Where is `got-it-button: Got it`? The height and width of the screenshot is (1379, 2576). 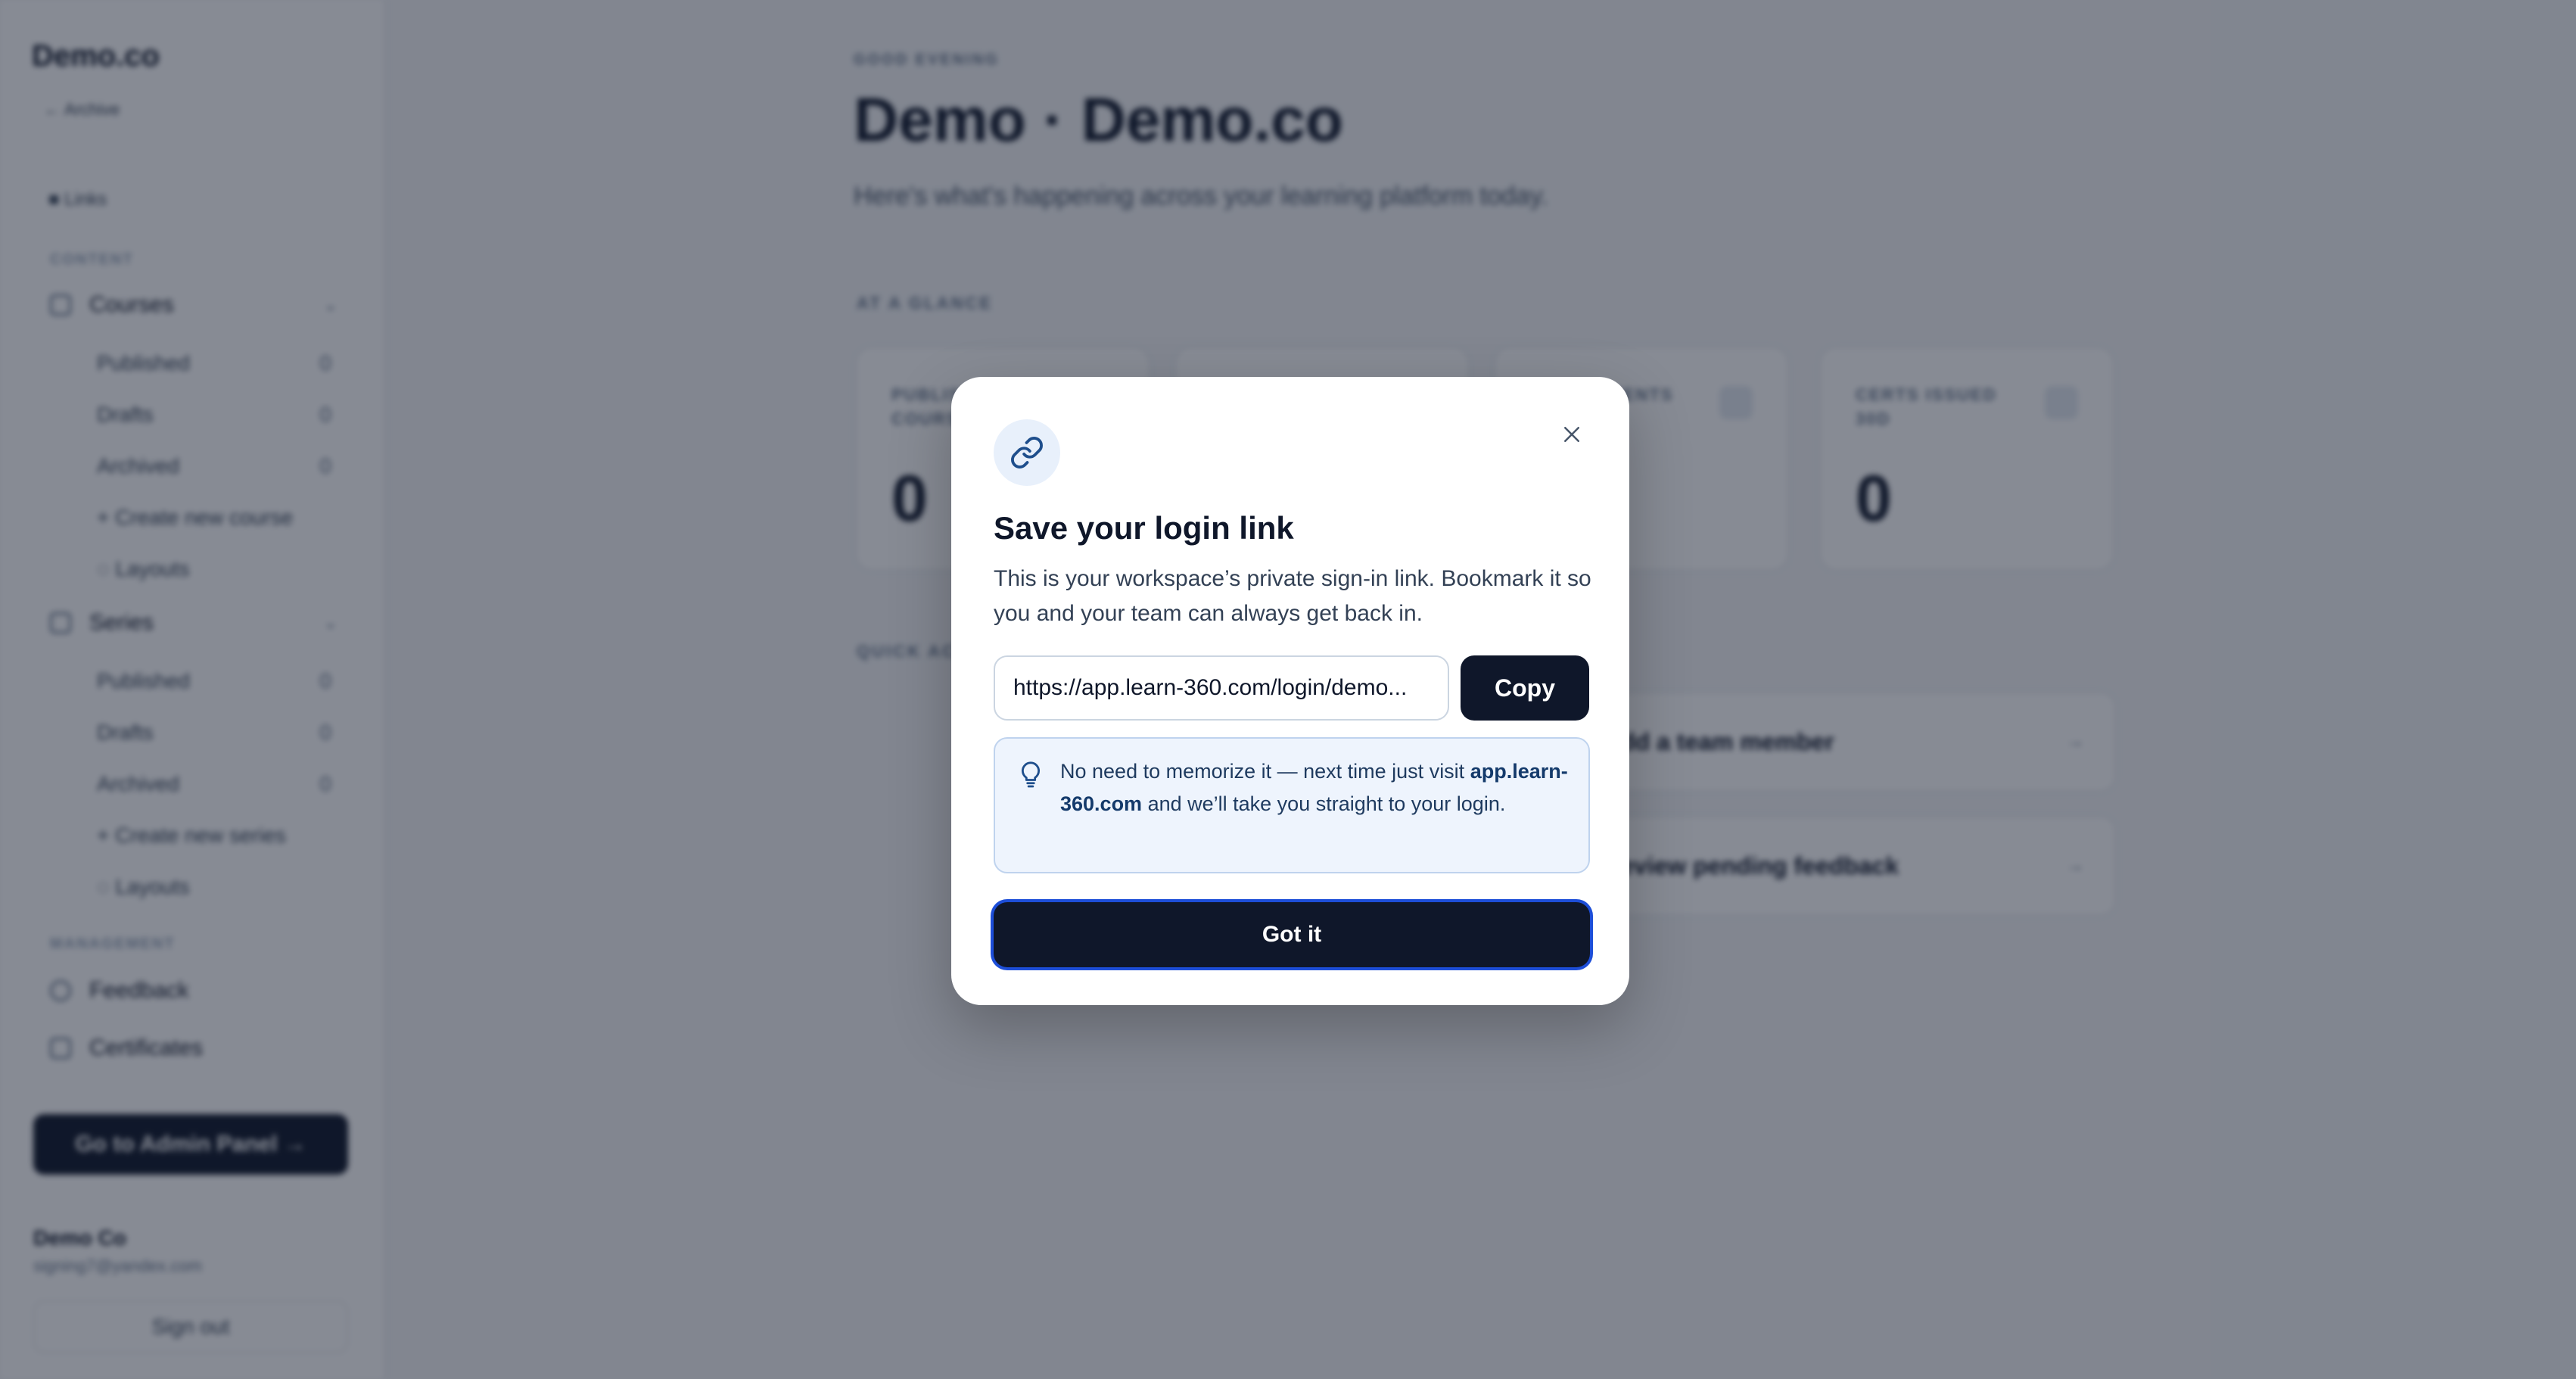 got-it-button: Got it is located at coordinates (1292, 934).